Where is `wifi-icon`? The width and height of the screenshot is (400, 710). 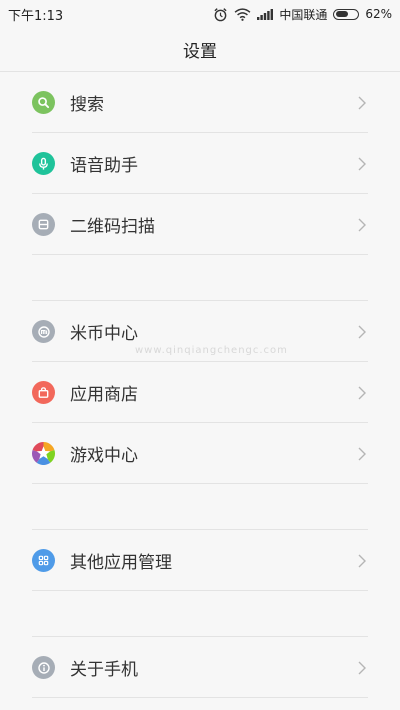 wifi-icon is located at coordinates (242, 14).